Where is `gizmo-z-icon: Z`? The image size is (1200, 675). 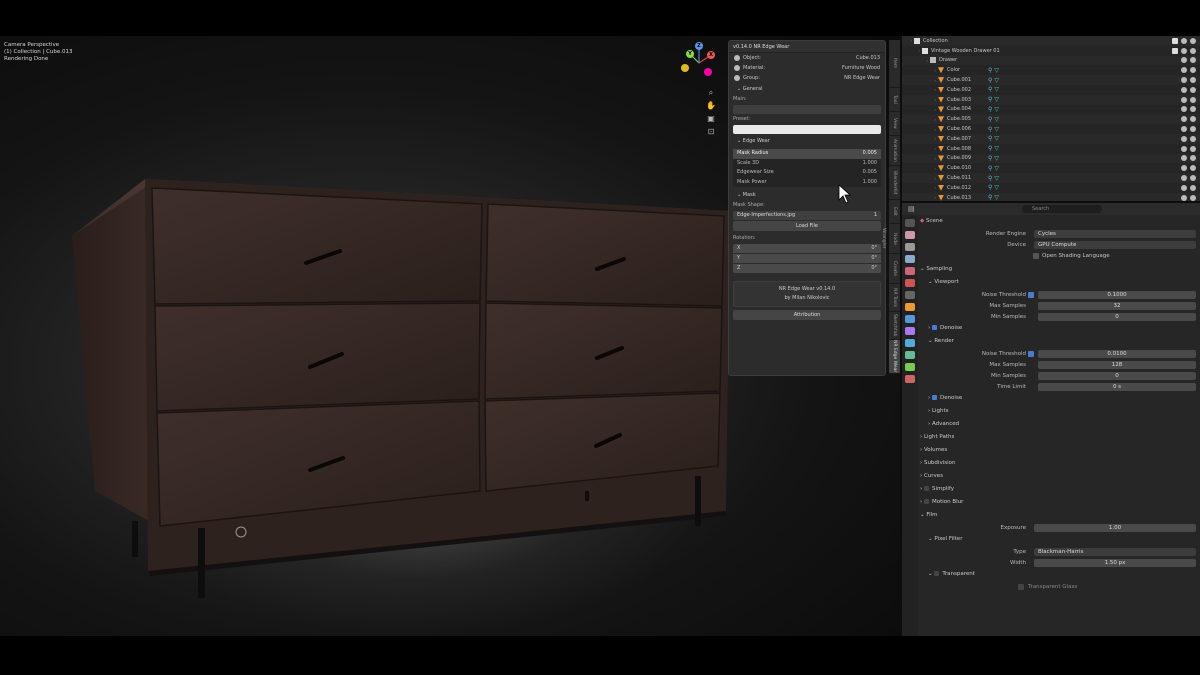 gizmo-z-icon: Z is located at coordinates (699, 46).